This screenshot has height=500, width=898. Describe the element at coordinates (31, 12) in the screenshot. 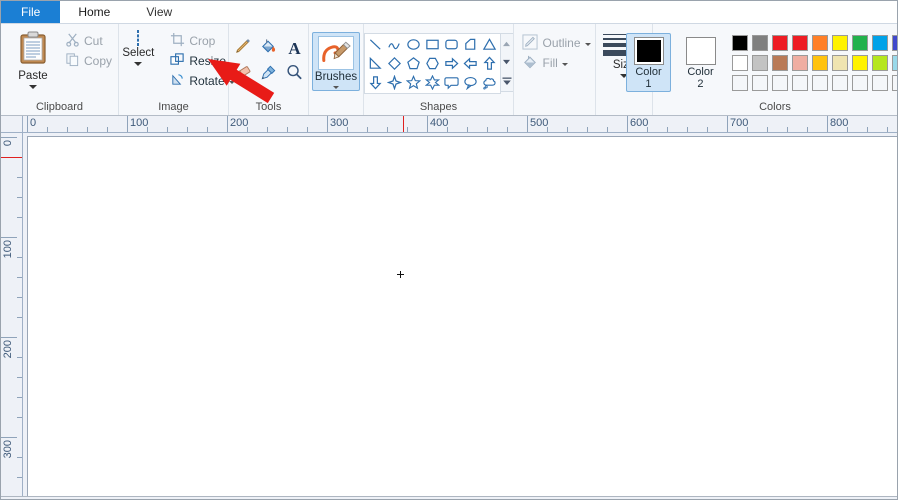

I see `tab-file: File` at that location.